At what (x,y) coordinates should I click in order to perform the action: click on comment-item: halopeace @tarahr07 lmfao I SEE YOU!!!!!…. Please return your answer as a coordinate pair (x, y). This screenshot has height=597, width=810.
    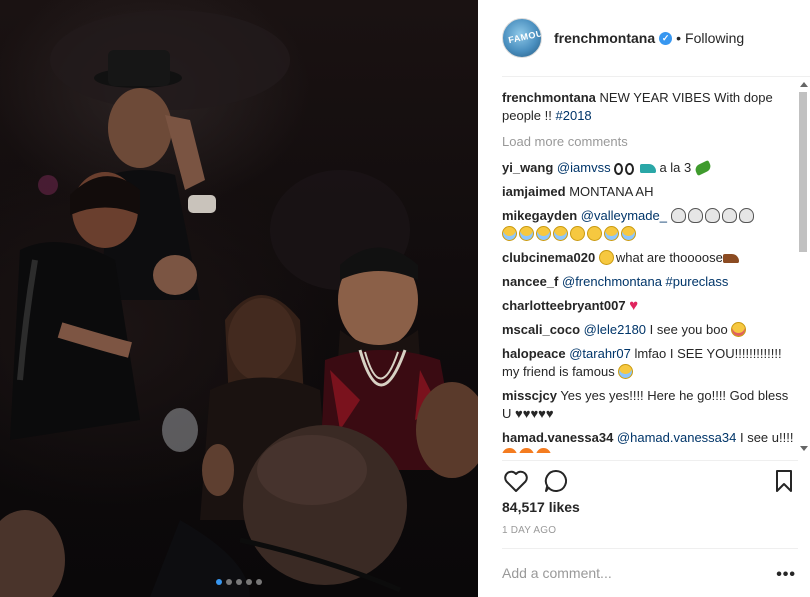
    Looking at the image, I should click on (649, 363).